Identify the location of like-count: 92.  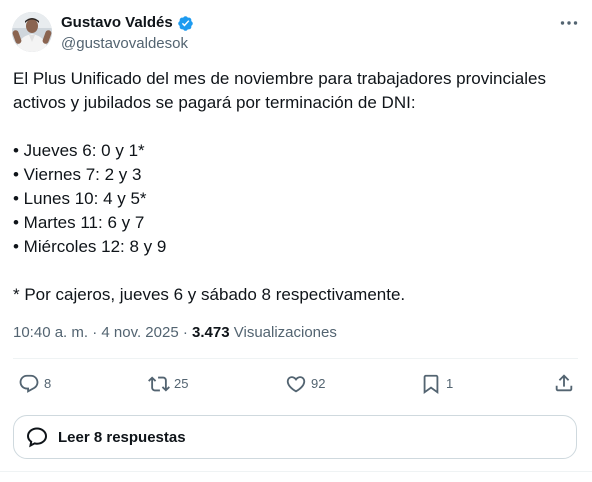
(318, 383).